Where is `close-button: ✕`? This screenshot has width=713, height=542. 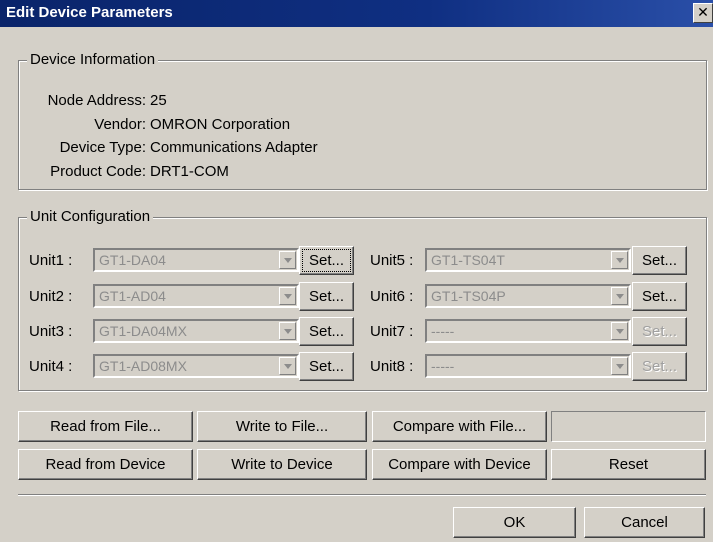
close-button: ✕ is located at coordinates (703, 13).